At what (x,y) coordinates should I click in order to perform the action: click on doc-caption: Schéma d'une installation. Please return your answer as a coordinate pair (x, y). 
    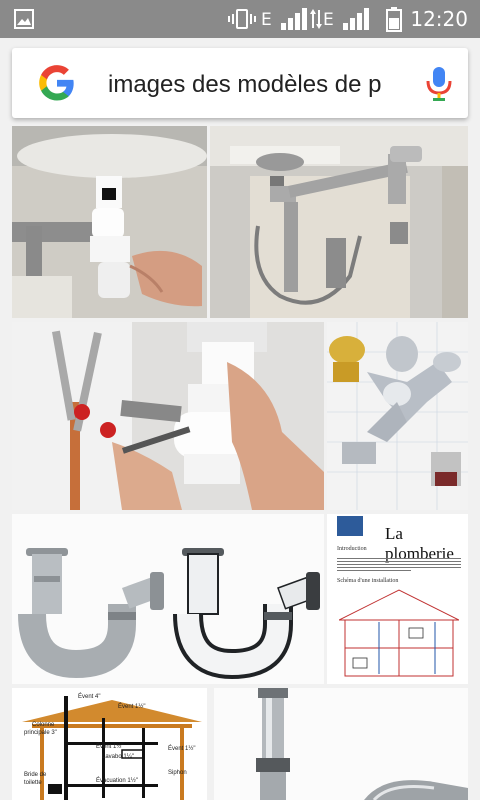
    Looking at the image, I should click on (368, 581).